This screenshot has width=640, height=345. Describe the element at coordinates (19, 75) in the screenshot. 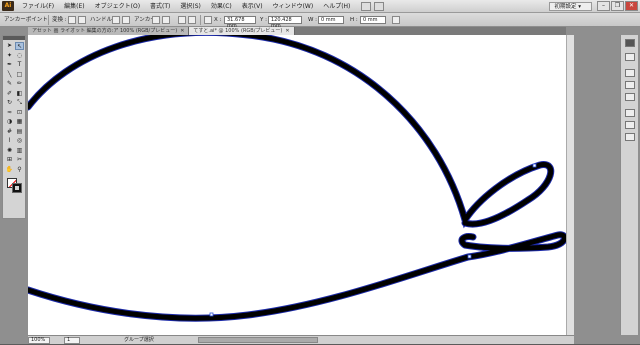

I see `rectangle-tool-icon: □` at that location.